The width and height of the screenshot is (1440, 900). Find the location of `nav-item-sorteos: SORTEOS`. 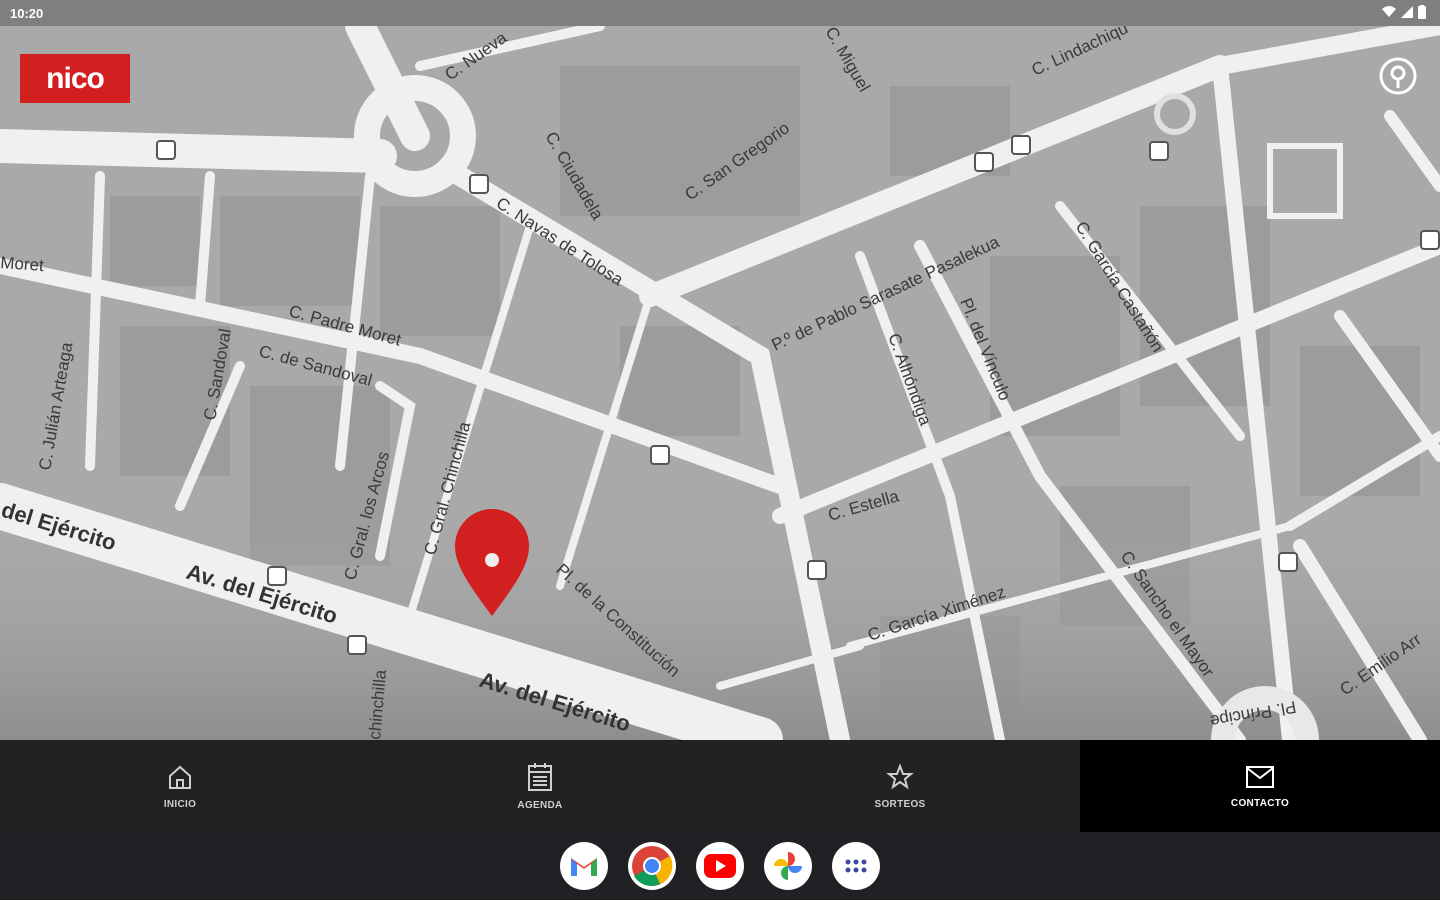

nav-item-sorteos: SORTEOS is located at coordinates (900, 786).